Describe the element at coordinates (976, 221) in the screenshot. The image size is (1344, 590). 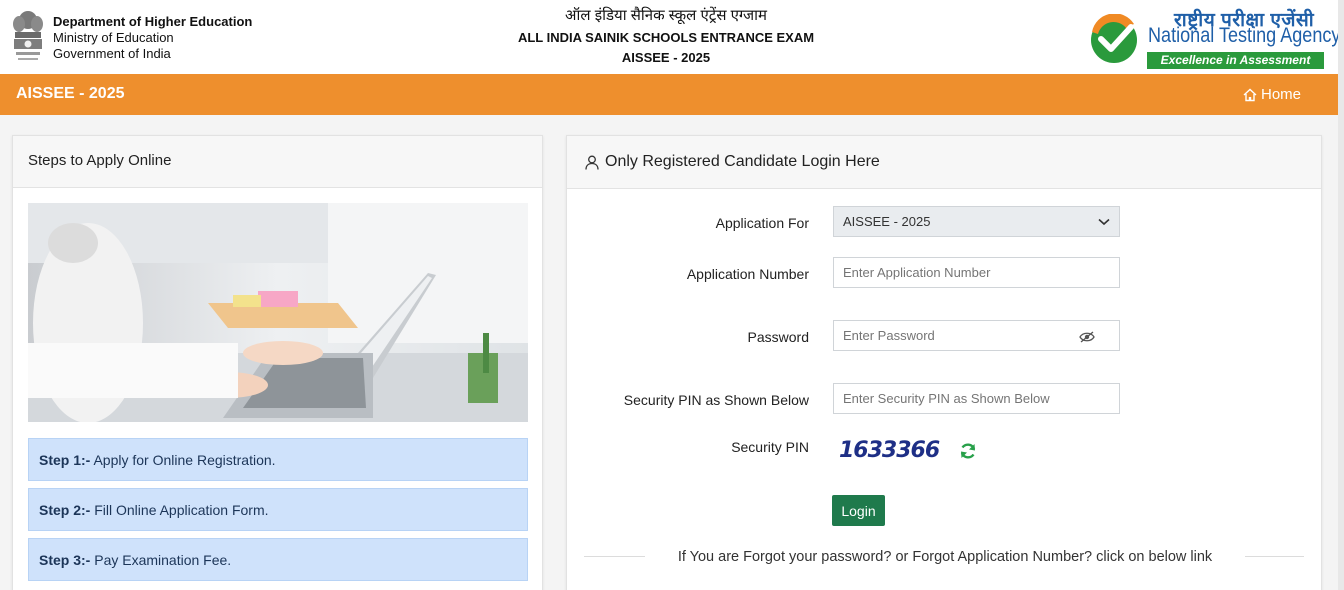
I see `application-for-select: AISSEE - 2025` at that location.